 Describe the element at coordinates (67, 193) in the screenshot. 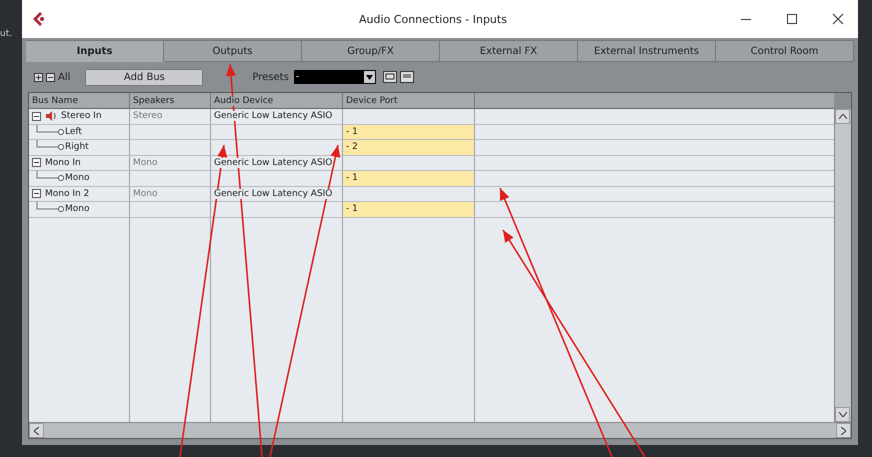

I see `bus-name: Mono In 2` at that location.